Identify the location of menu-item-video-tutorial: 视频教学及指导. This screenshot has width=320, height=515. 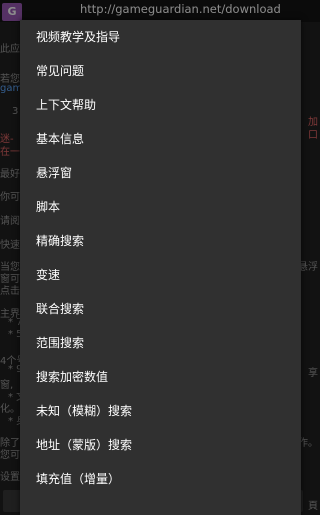
(160, 37).